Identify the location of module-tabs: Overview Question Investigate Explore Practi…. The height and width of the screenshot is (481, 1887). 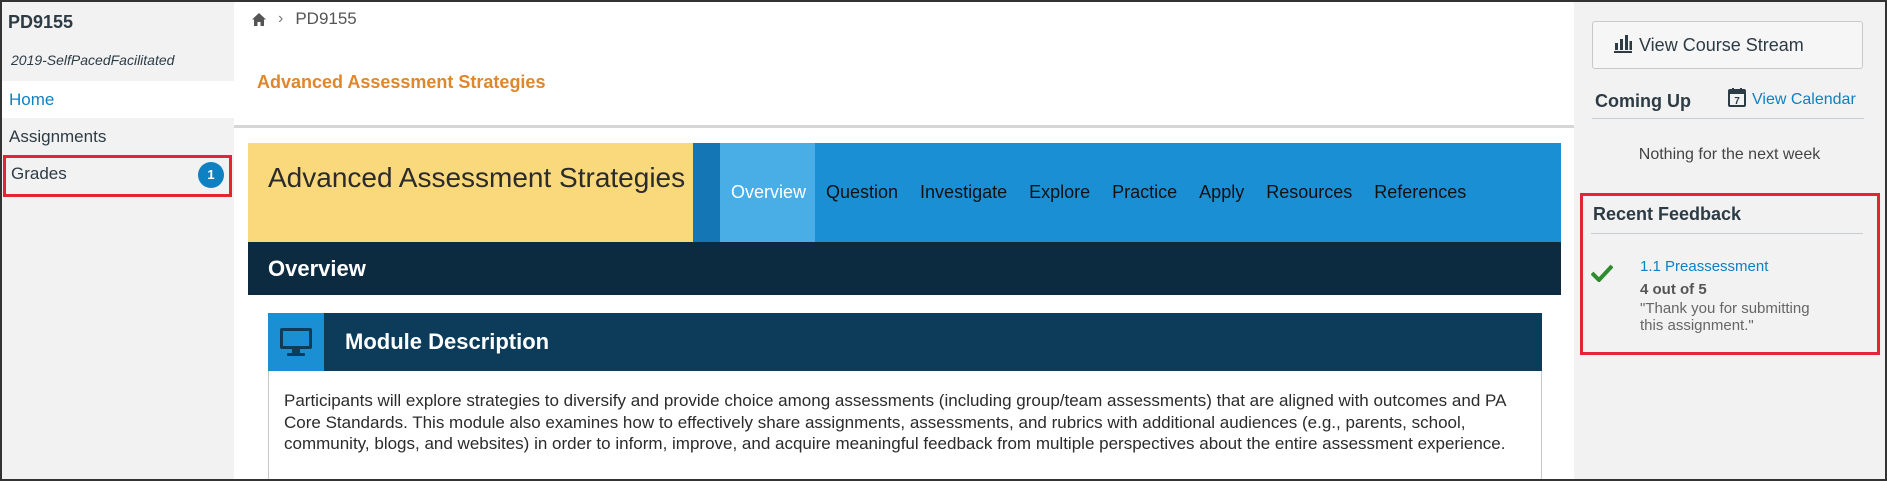
(1098, 192).